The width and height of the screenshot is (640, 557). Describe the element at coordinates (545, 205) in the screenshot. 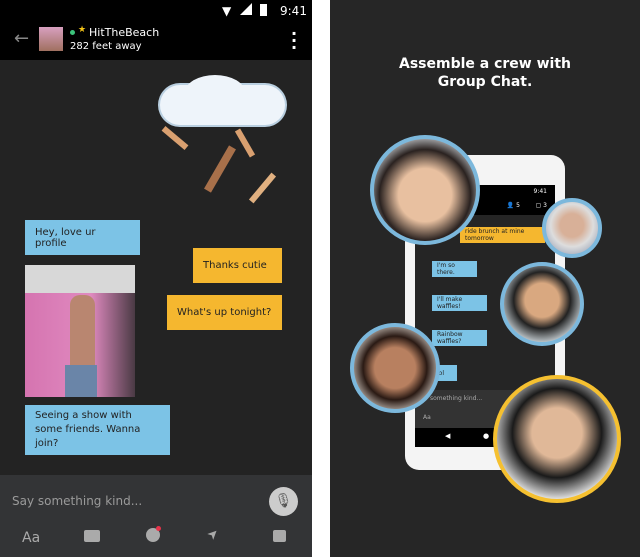

I see `albums-value: 3` at that location.